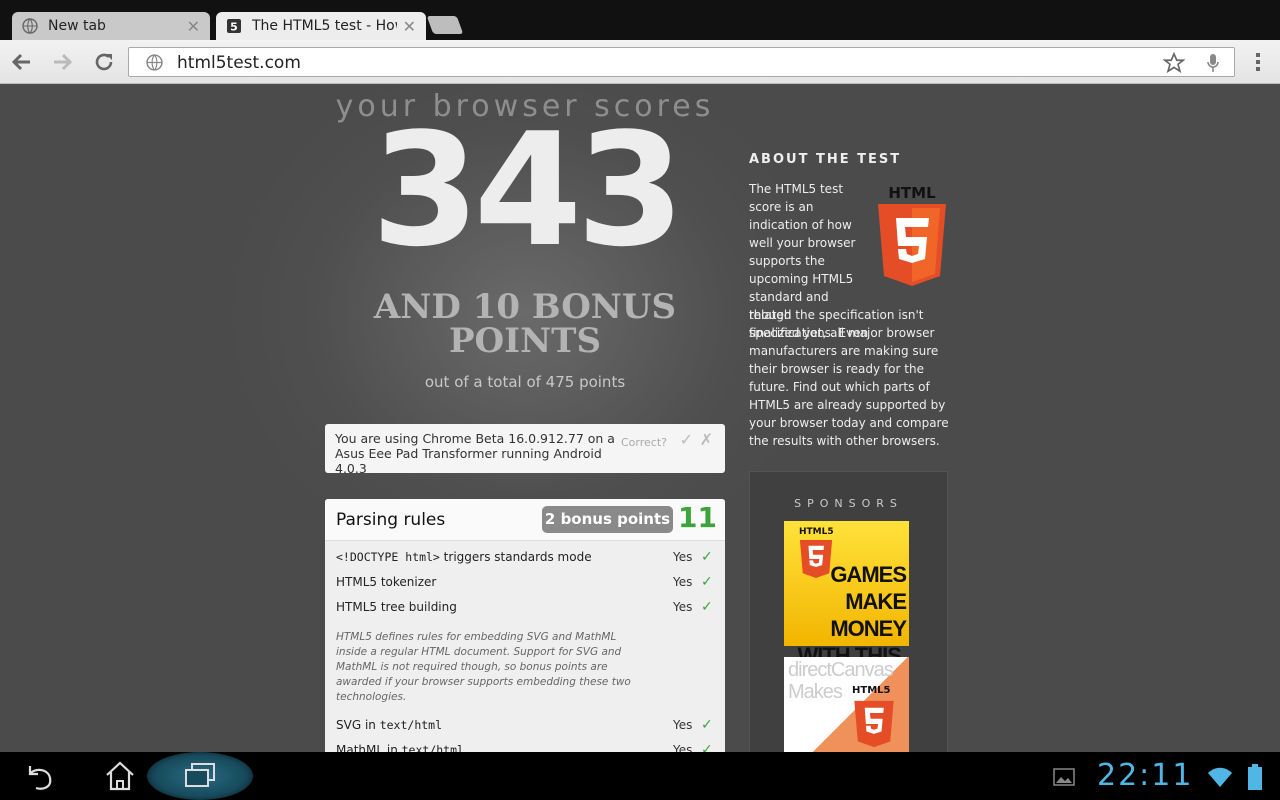 The height and width of the screenshot is (800, 1280). What do you see at coordinates (525, 382) in the screenshot?
I see `total-points-text: out of a total of 475 points` at bounding box center [525, 382].